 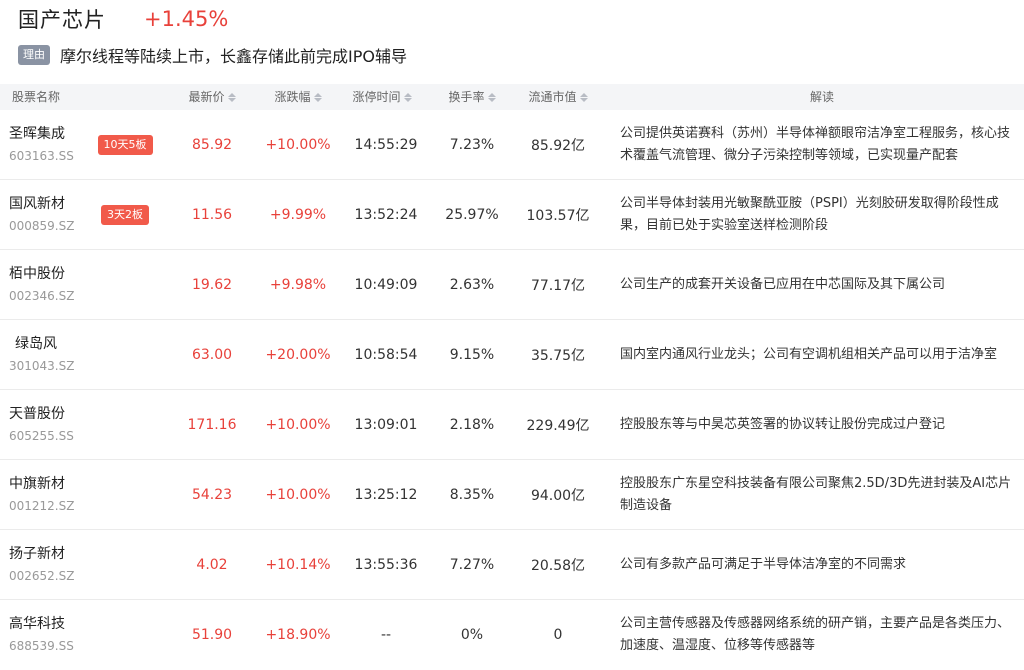 What do you see at coordinates (298, 97) in the screenshot?
I see `col-change-header: 涨跌幅` at bounding box center [298, 97].